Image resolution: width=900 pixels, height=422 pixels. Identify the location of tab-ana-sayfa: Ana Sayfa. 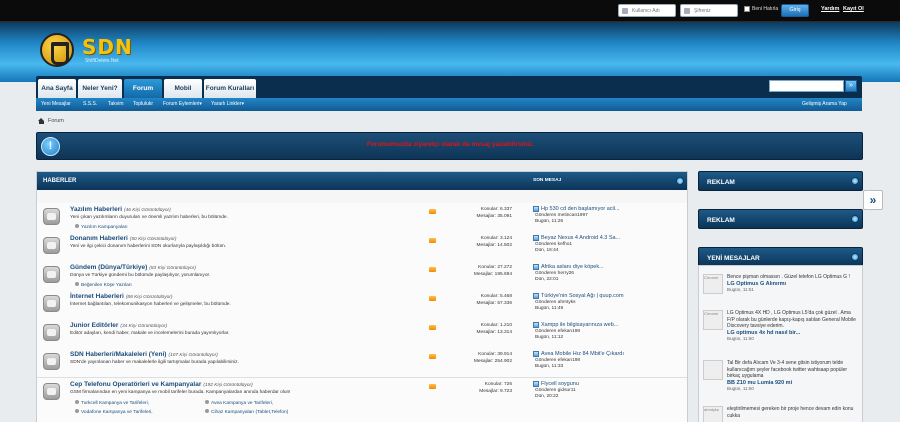
(57, 88).